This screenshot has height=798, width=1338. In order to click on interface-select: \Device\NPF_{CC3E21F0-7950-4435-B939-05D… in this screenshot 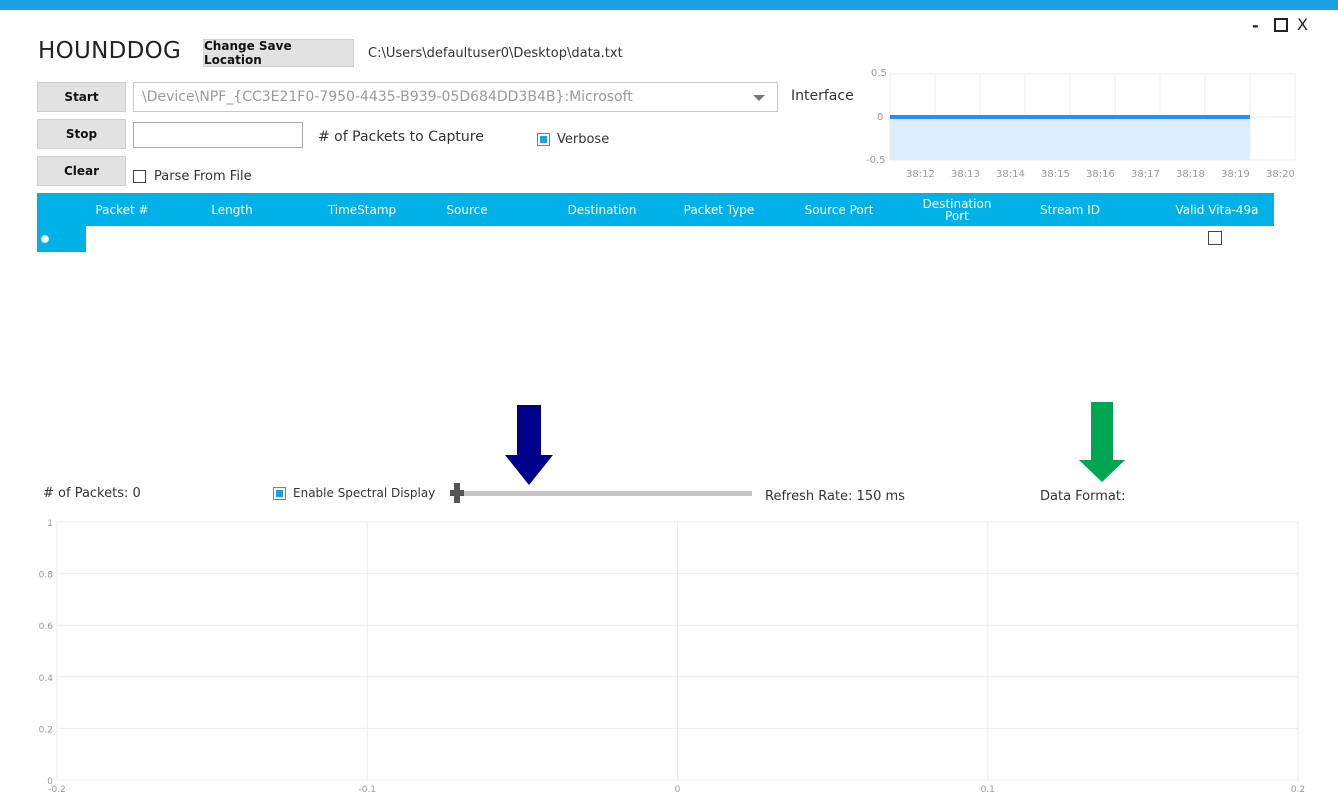, I will do `click(455, 97)`.